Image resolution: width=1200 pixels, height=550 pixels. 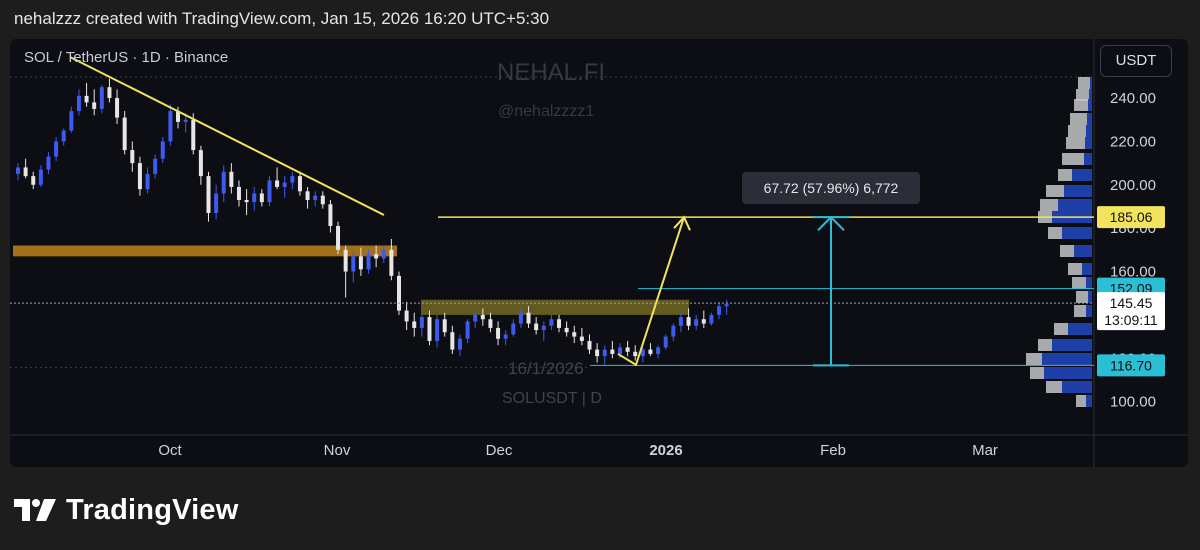 What do you see at coordinates (1131, 320) in the screenshot?
I see `price-badge-subtext: 13:09:11` at bounding box center [1131, 320].